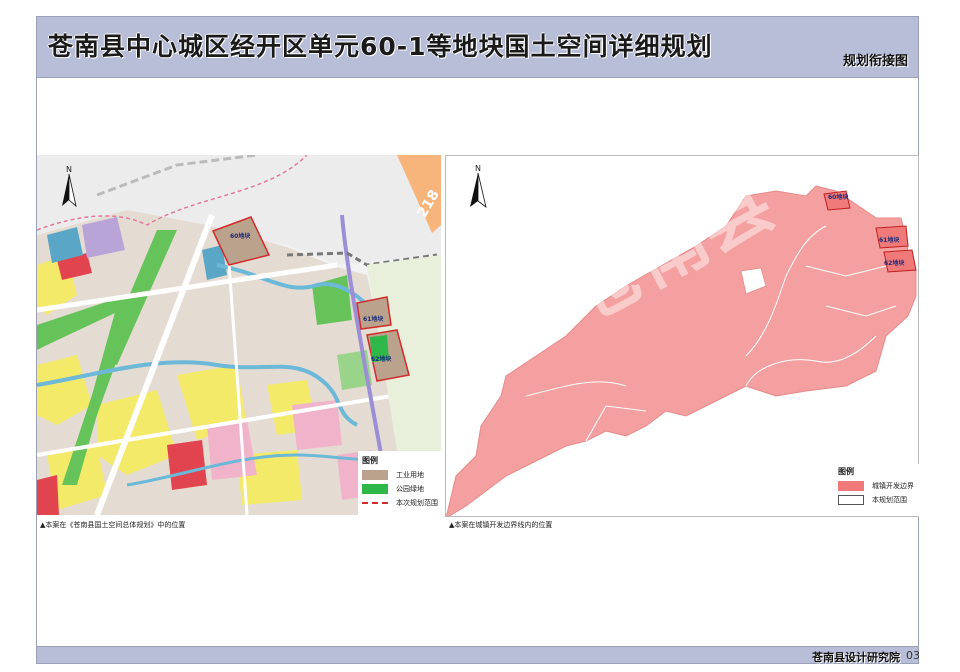 The height and width of the screenshot is (672, 960). Describe the element at coordinates (380, 46) in the screenshot. I see `page-title: 苍南县中心城区经开区单元60-1等地块国土空间详细规划` at that location.